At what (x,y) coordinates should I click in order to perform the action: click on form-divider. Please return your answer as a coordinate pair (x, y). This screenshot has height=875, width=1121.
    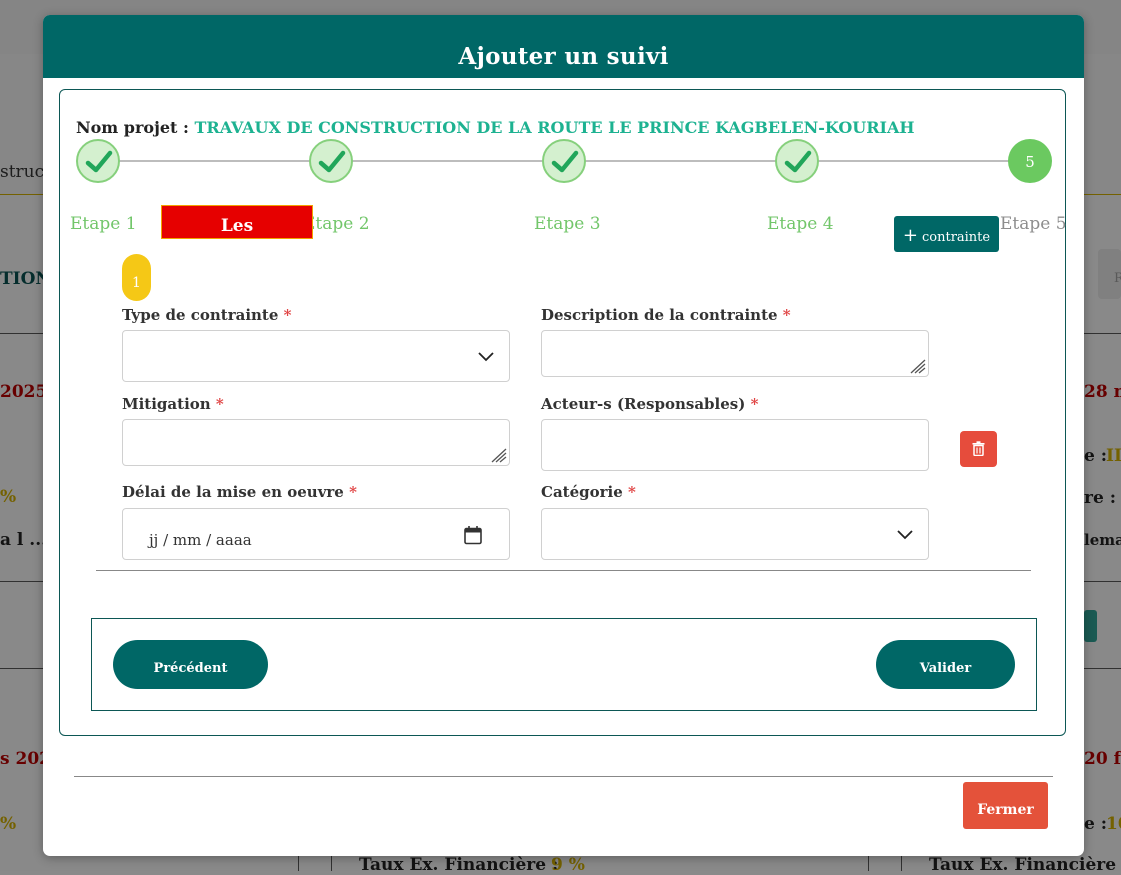
    Looking at the image, I should click on (563, 570).